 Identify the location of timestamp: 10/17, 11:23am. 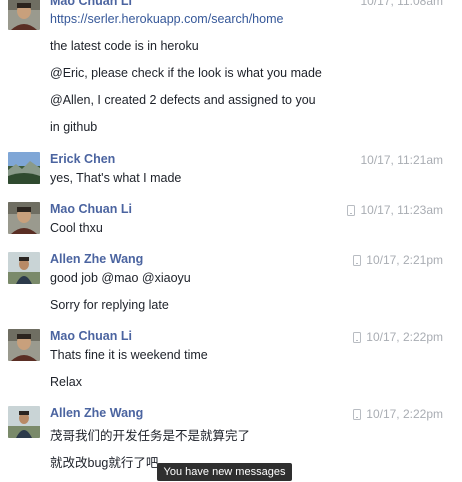
(395, 210).